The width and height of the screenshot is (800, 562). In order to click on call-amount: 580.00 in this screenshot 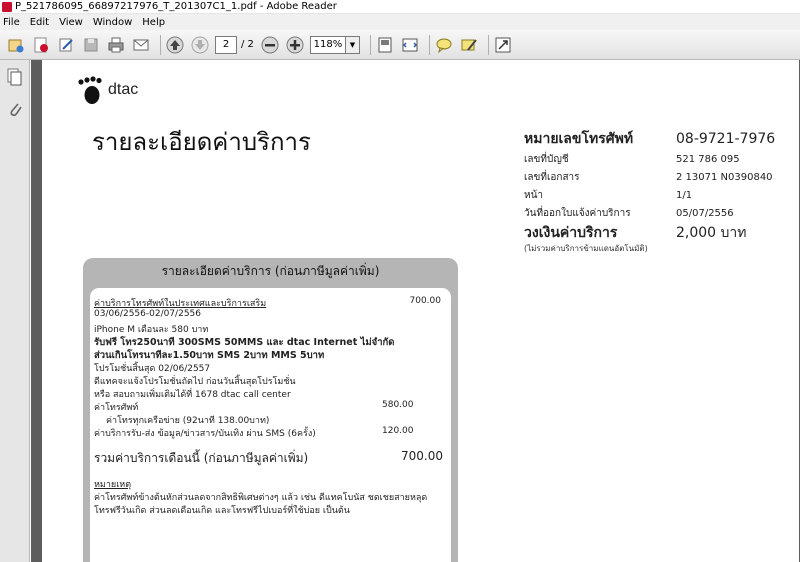, I will do `click(398, 405)`.